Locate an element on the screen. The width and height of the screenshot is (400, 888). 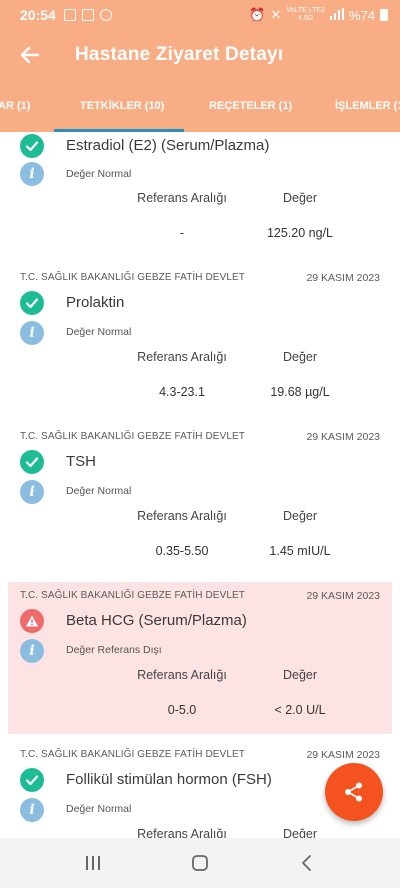
test-name: Follikül stimülan hormon (FSH) is located at coordinates (169, 779).